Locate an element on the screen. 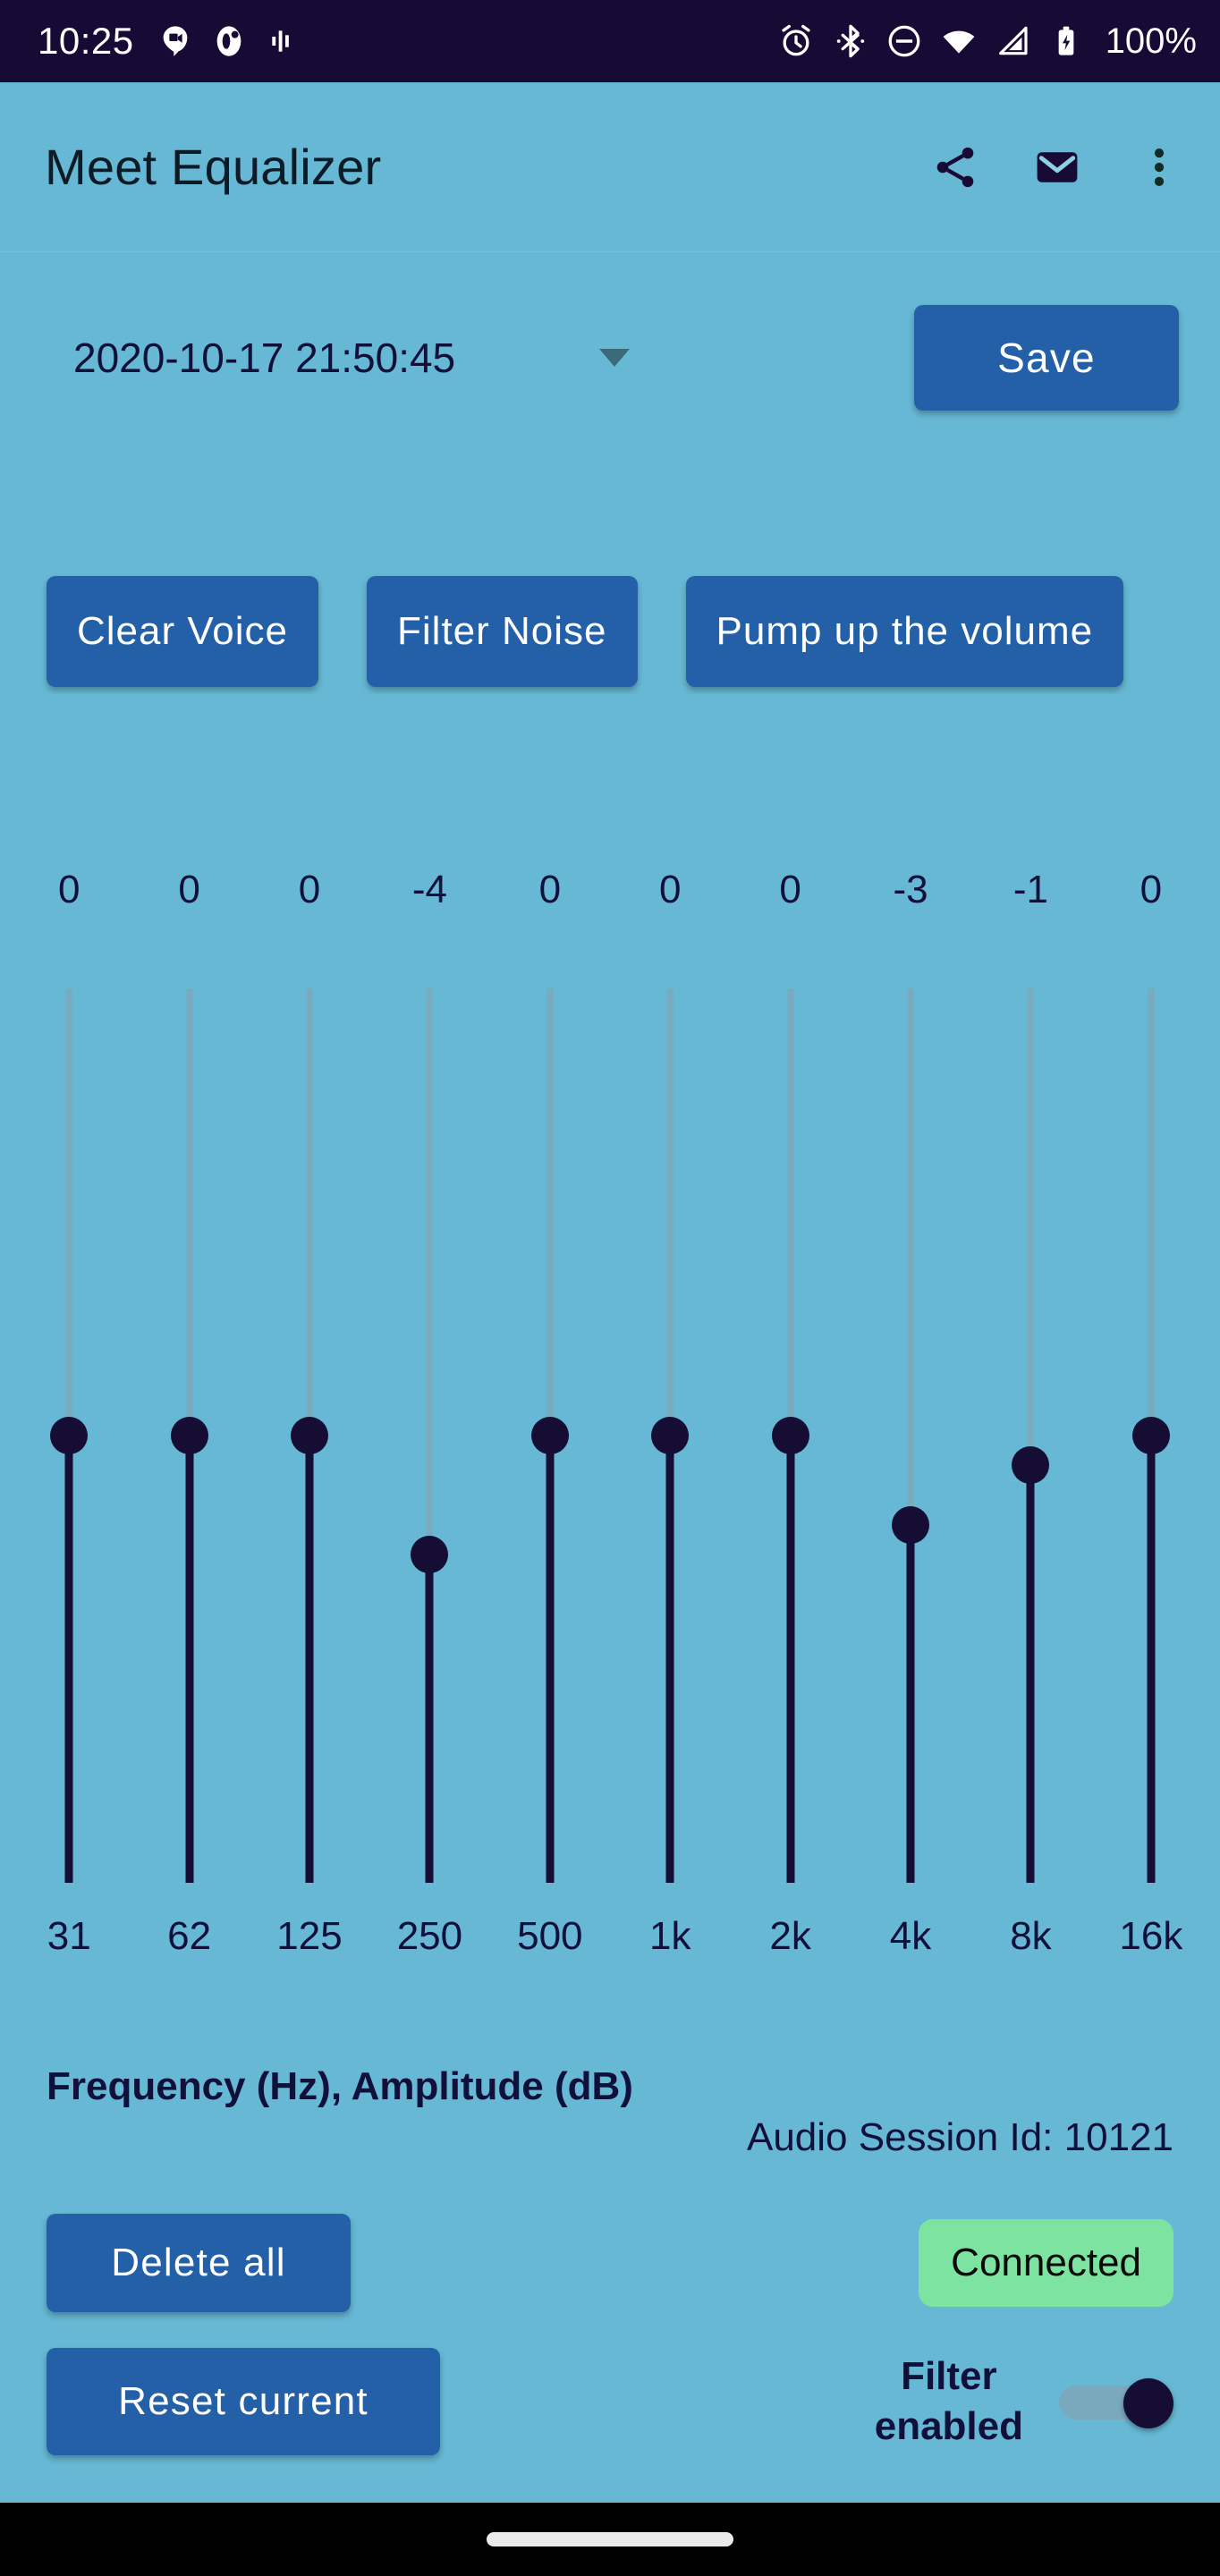 Image resolution: width=1220 pixels, height=2576 pixels. equalizer-band-1k: 0 1k is located at coordinates (670, 1431).